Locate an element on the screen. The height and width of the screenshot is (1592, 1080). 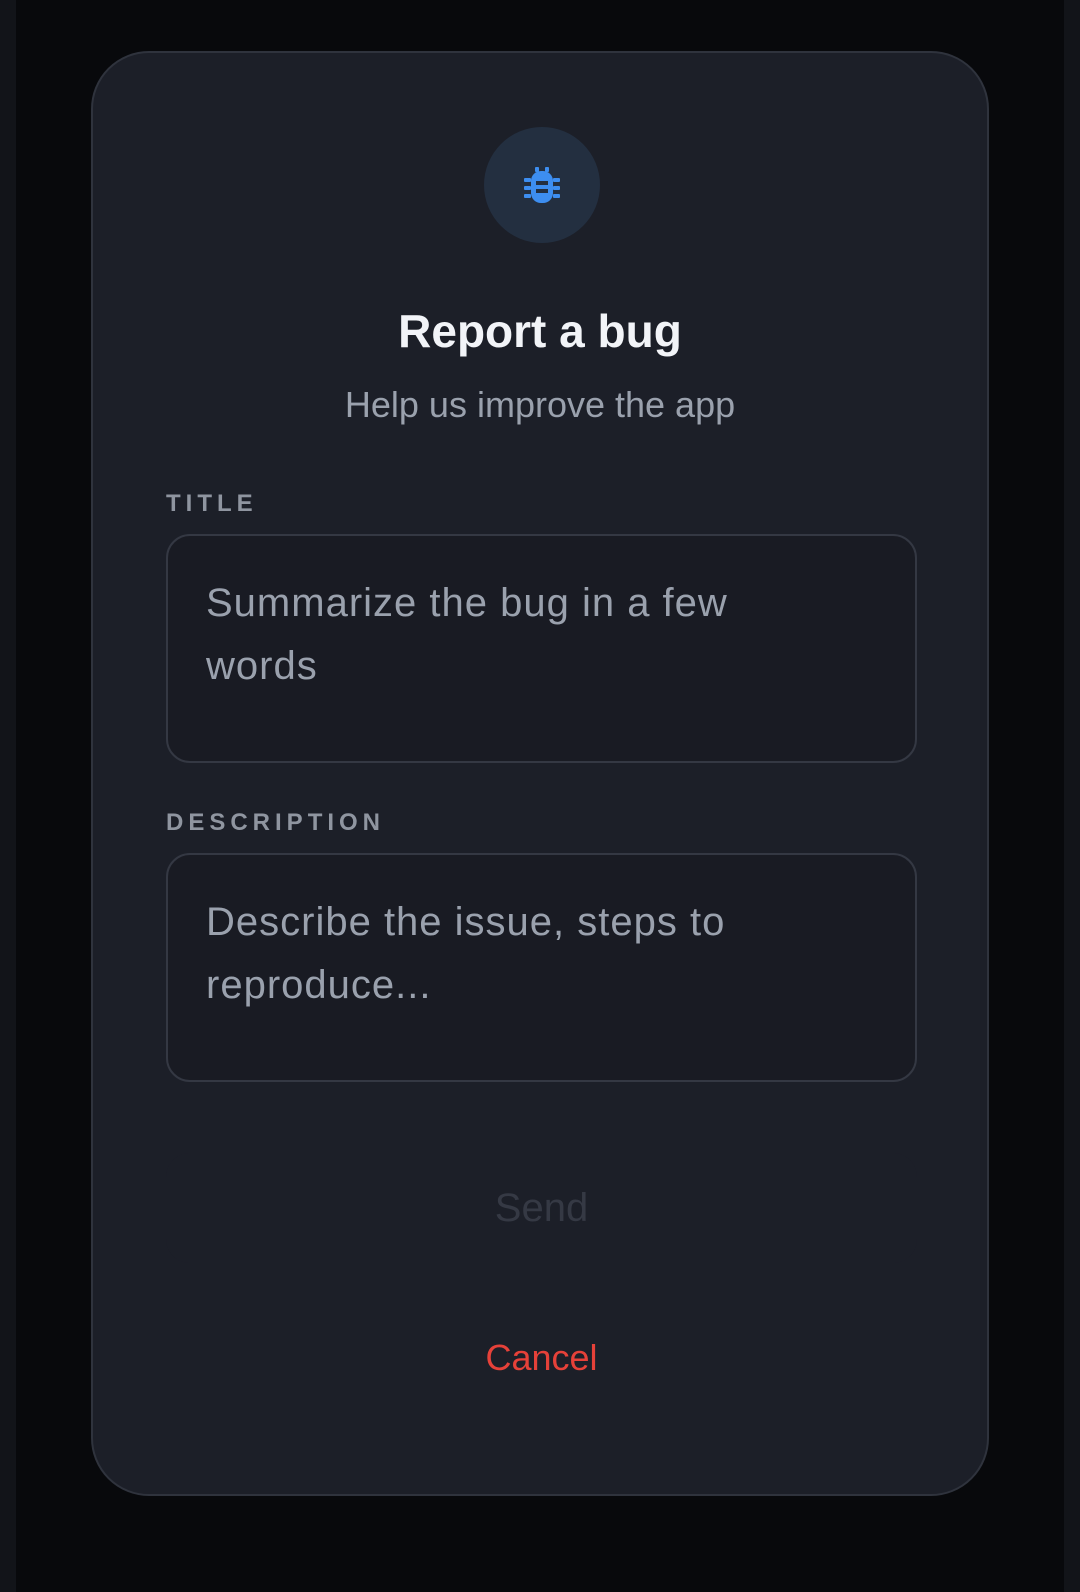
right-edge is located at coordinates (1072, 796).